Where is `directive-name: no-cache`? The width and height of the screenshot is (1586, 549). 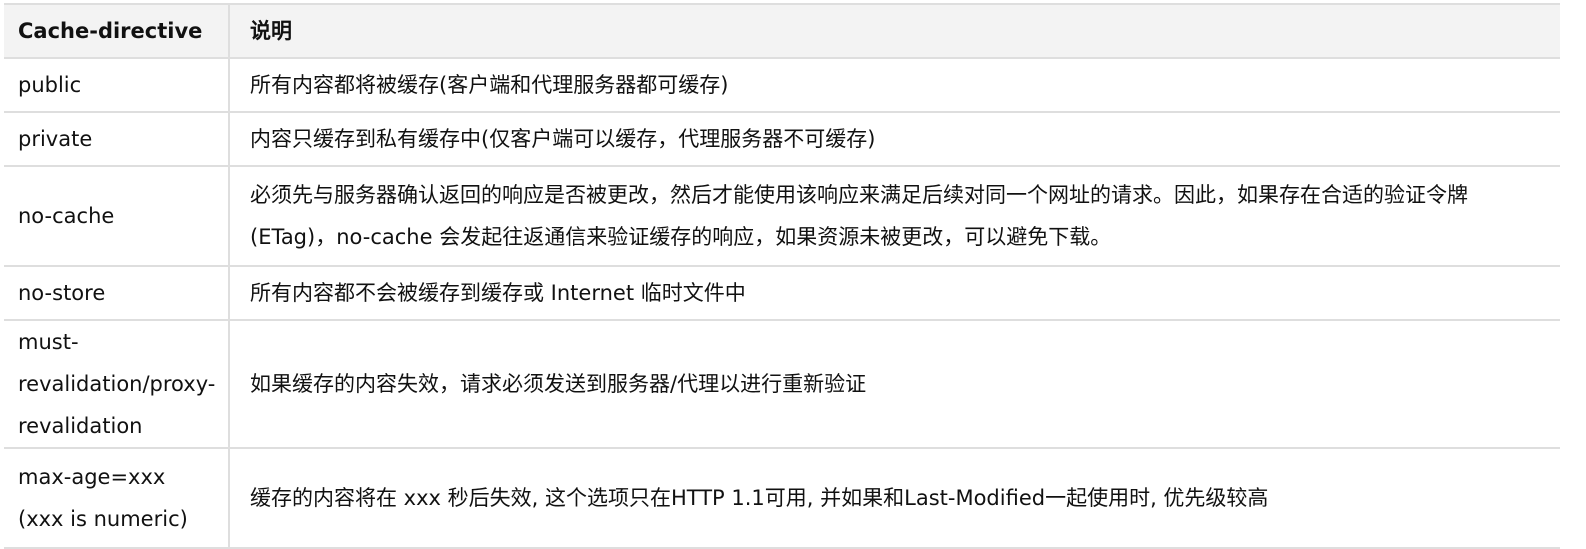
directive-name: no-cache is located at coordinates (117, 216).